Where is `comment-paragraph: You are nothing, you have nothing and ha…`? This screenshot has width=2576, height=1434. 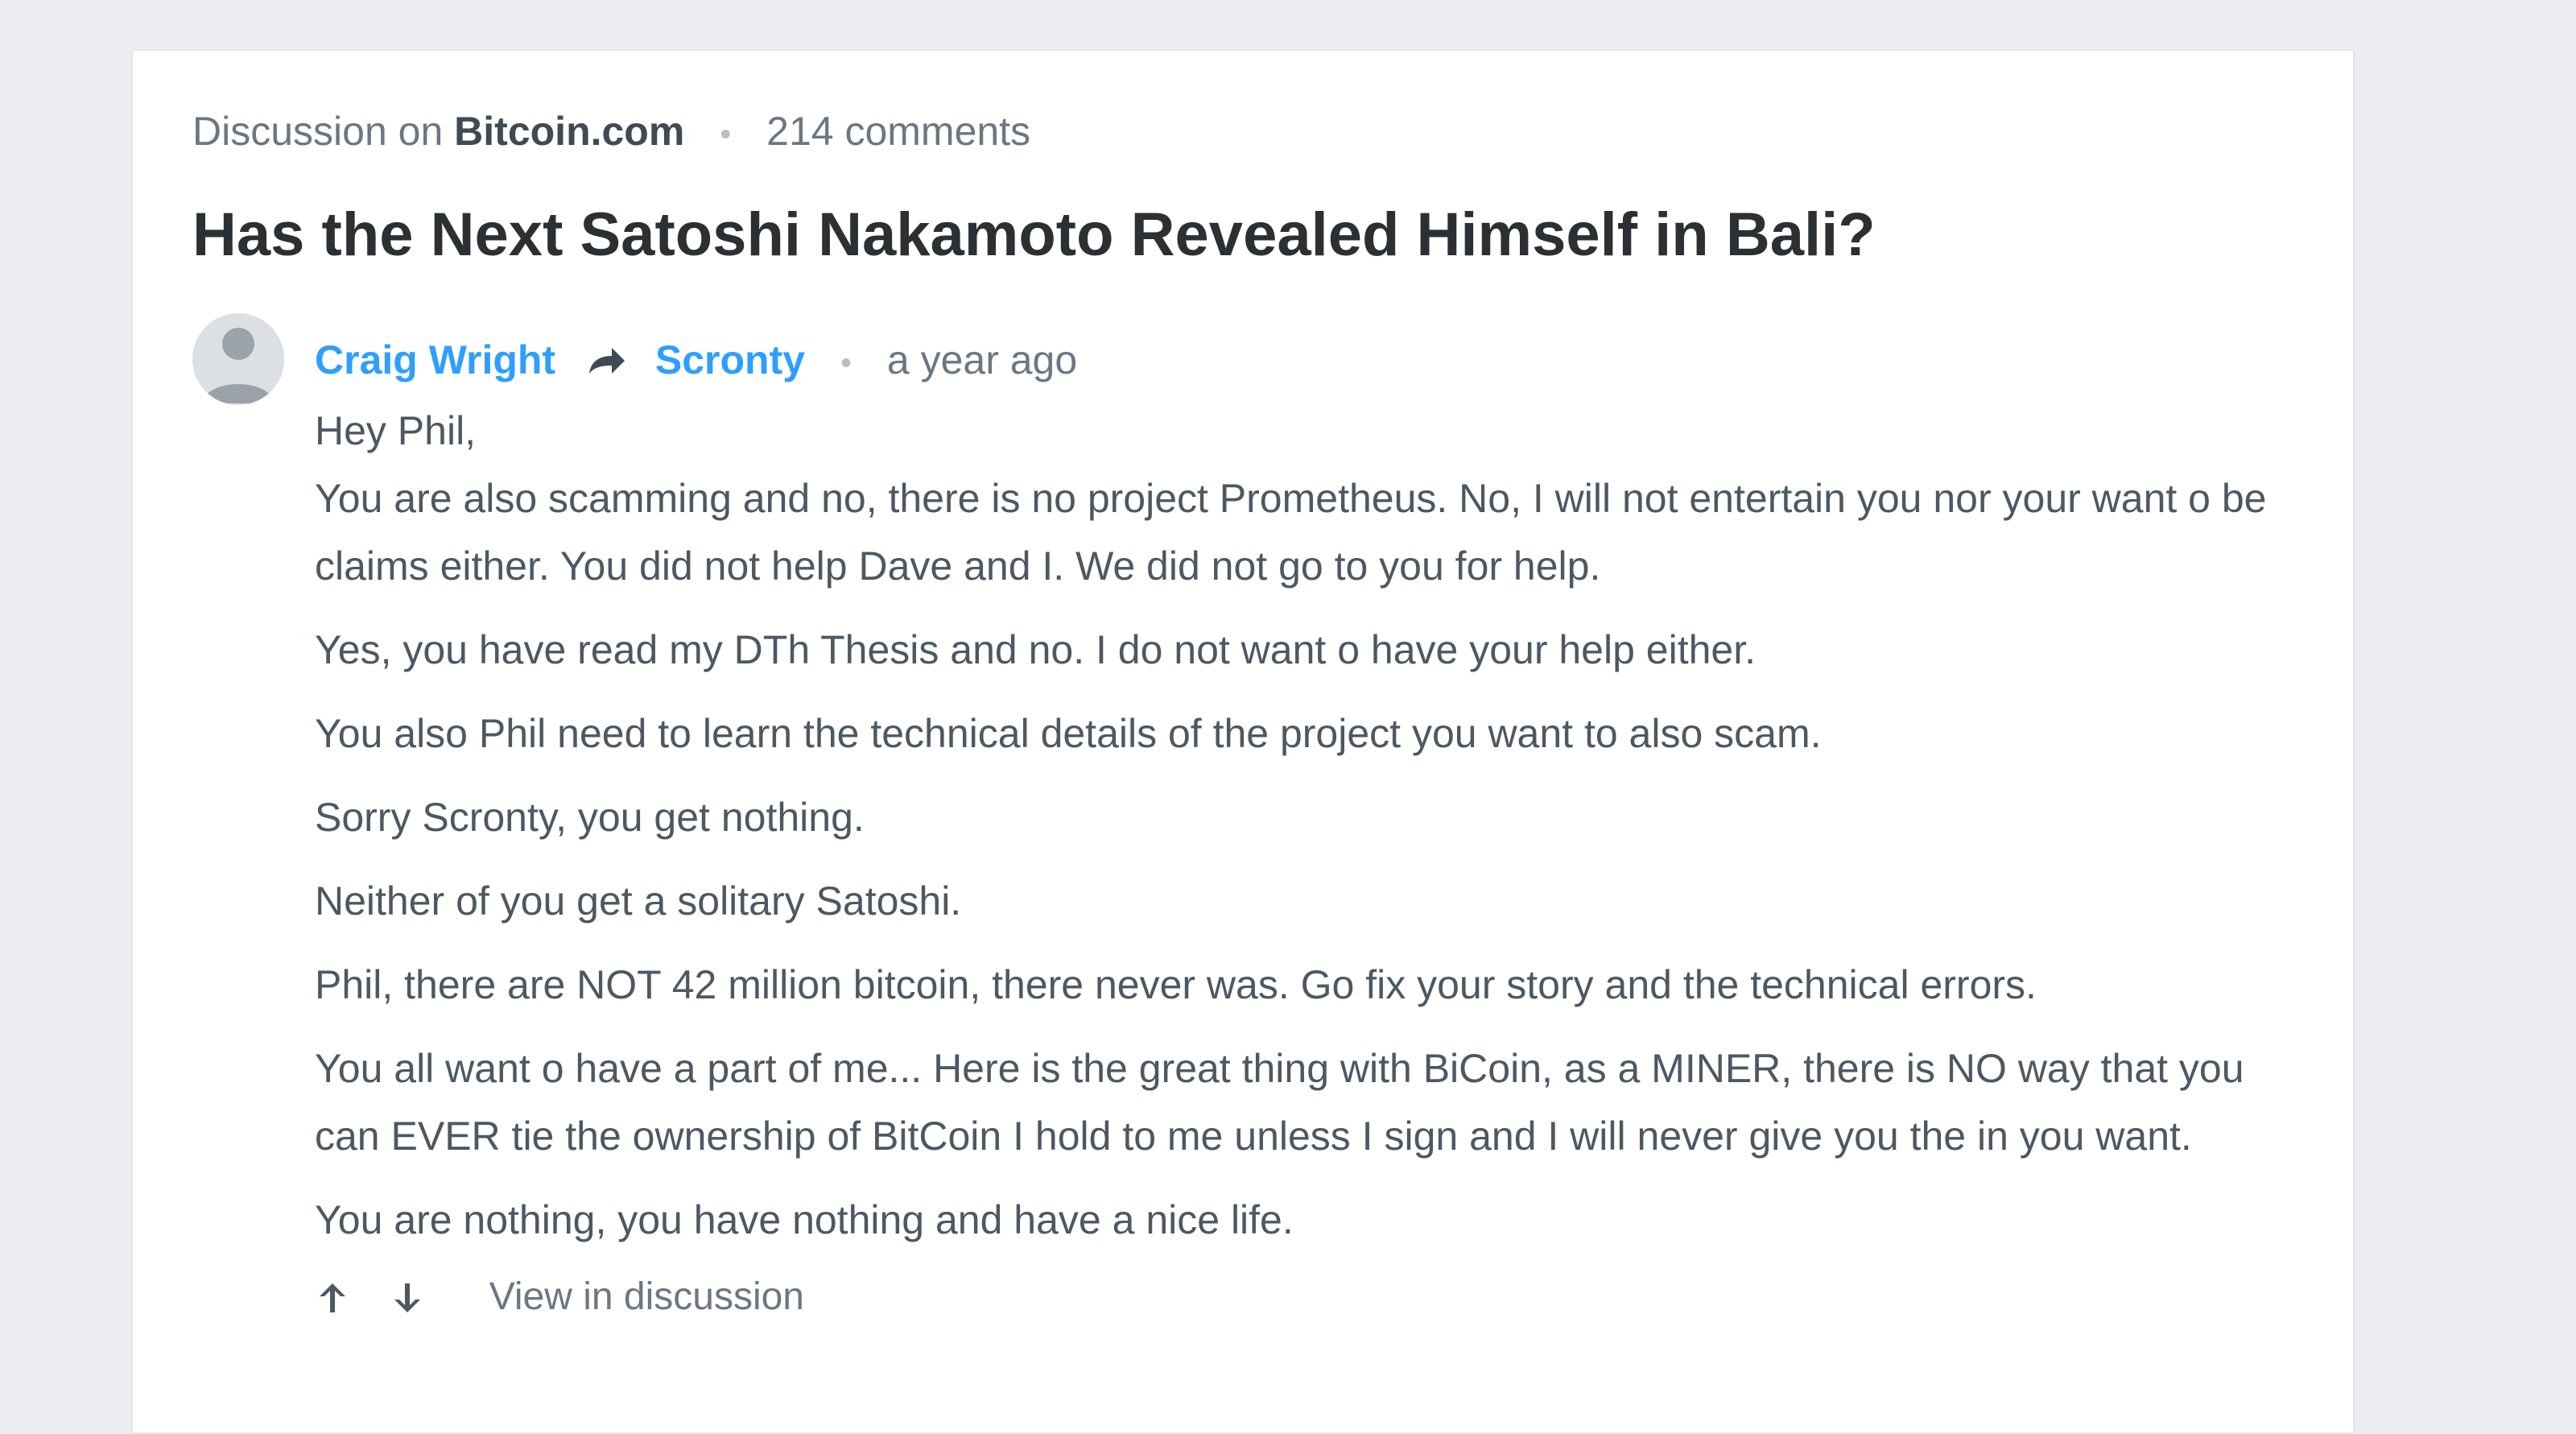 comment-paragraph: You are nothing, you have nothing and ha… is located at coordinates (804, 1219).